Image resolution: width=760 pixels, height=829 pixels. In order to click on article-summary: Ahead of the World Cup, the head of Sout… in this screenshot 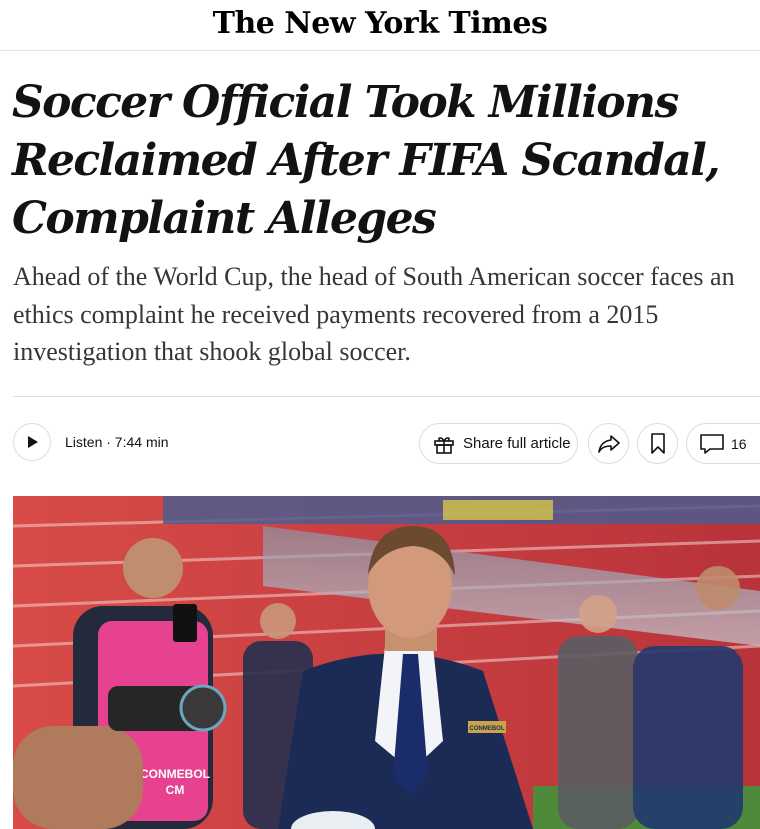, I will do `click(374, 314)`.